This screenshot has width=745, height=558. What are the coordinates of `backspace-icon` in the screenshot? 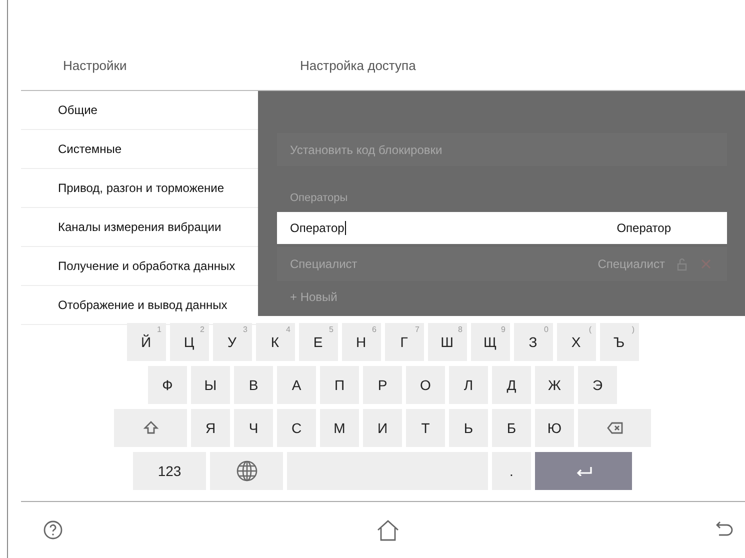 It's located at (614, 428).